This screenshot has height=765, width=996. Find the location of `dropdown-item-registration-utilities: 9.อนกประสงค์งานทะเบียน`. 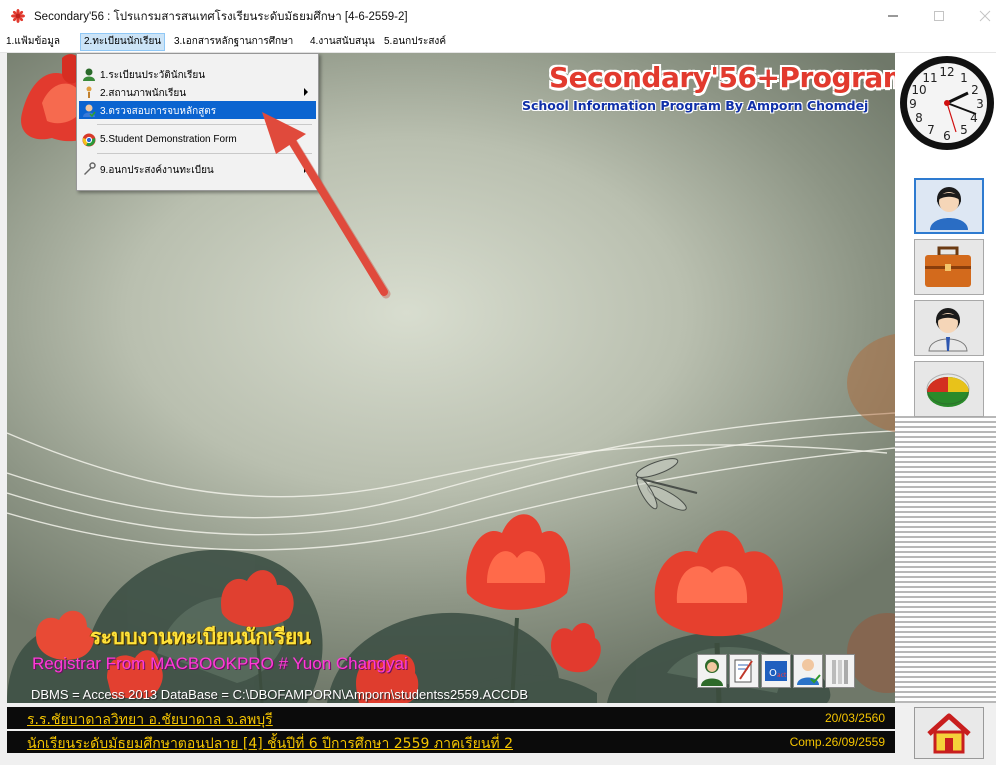

dropdown-item-registration-utilities: 9.อนกประสงค์งานทะเบียน is located at coordinates (197, 169).